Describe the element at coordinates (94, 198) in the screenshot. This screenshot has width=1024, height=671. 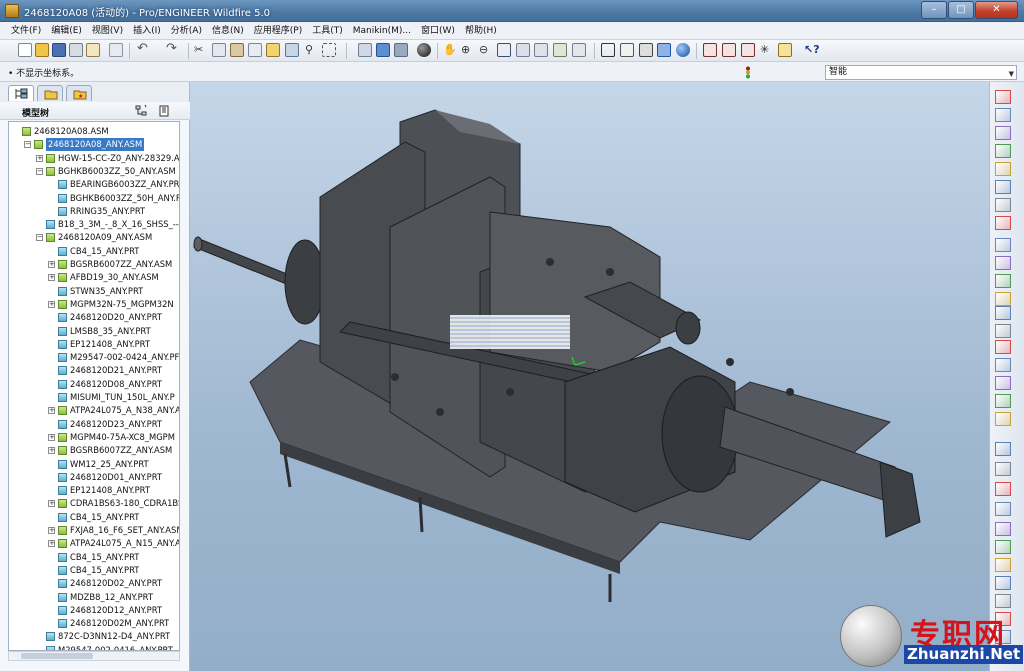
I see `tree-item: BGHKB6003ZZ_50H_ANY.P` at that location.